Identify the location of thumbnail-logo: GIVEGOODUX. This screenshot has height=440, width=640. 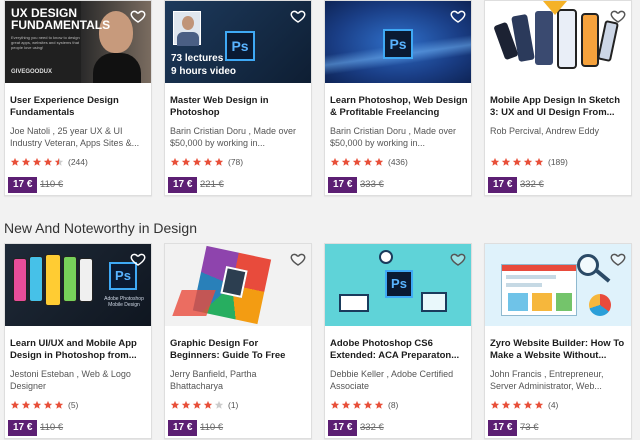
(32, 72).